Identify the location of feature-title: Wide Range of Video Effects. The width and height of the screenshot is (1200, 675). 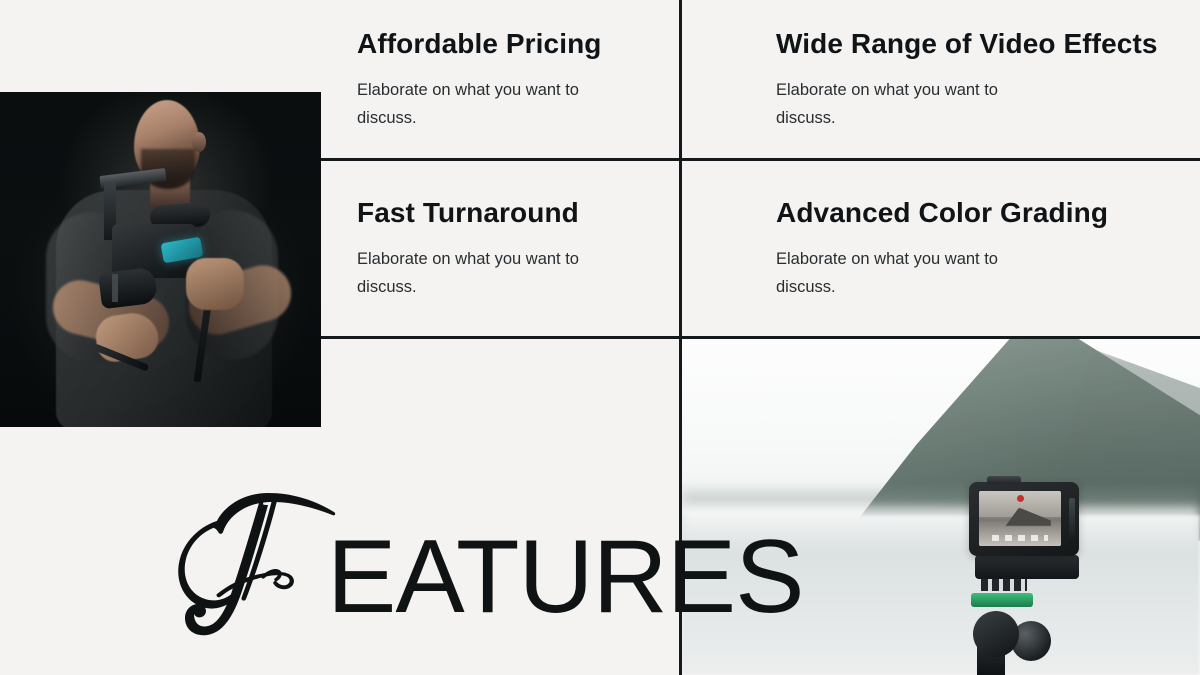
(967, 43).